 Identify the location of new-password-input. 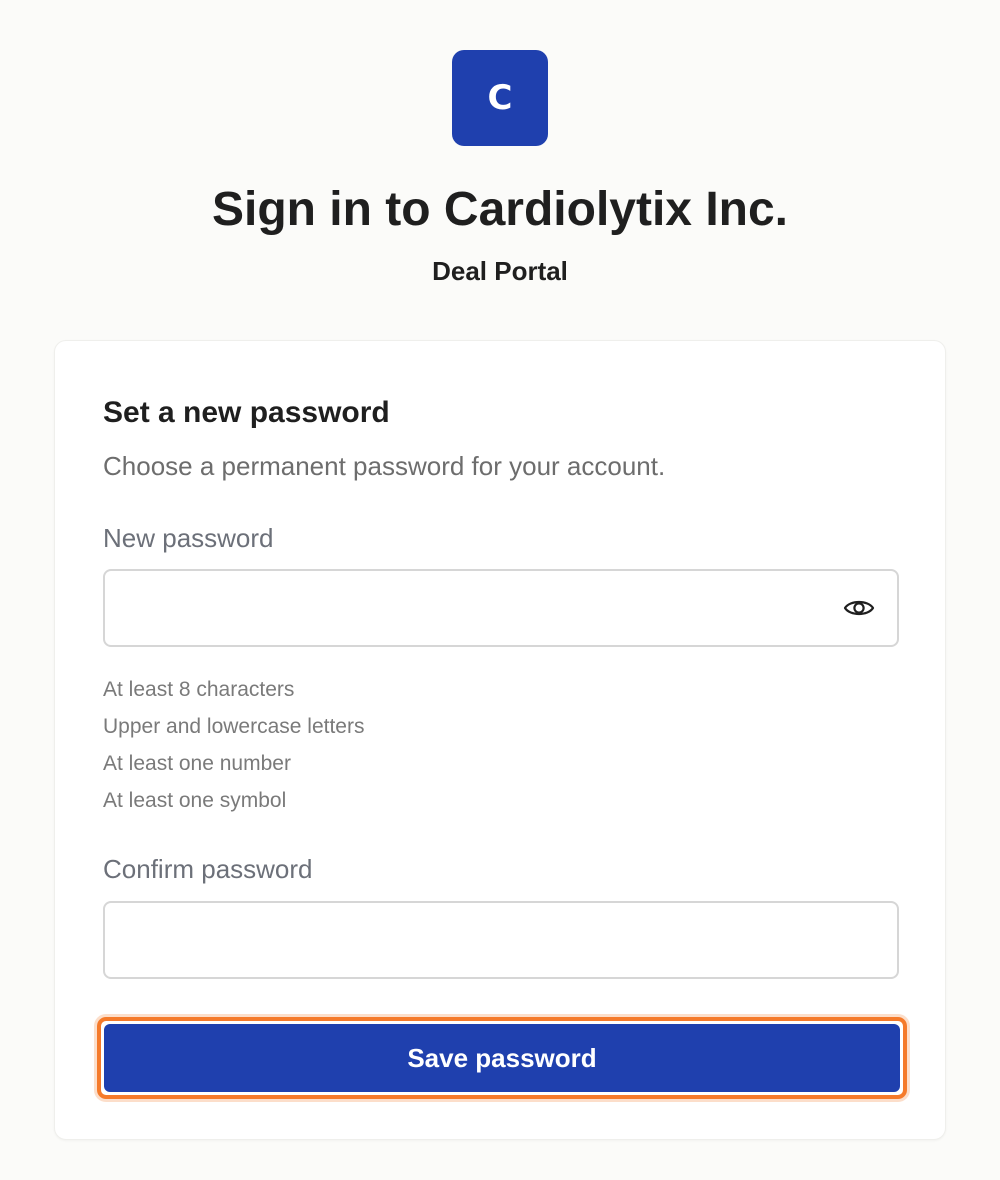
(501, 608).